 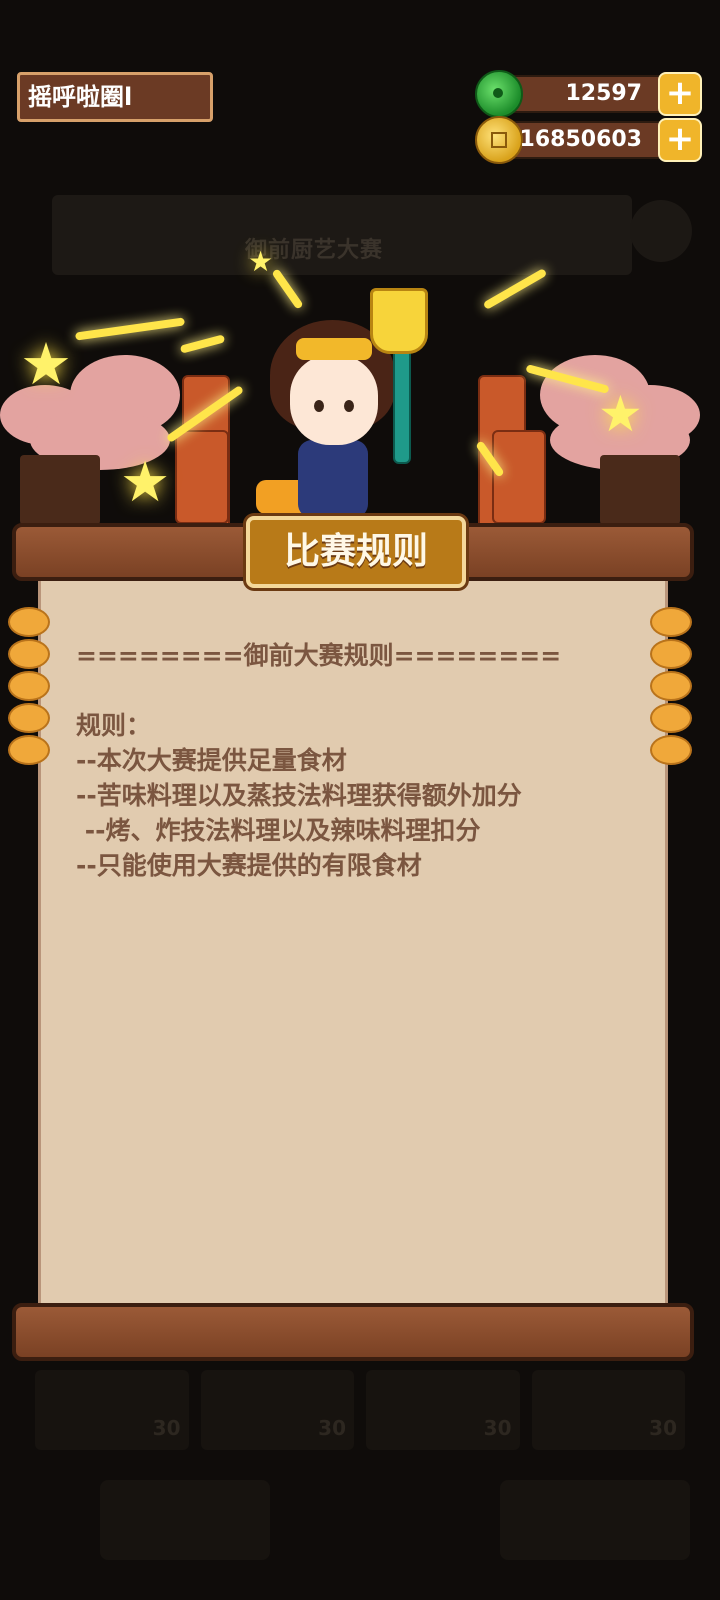 I want to click on gold-resource: 16850603 +, so click(x=588, y=140).